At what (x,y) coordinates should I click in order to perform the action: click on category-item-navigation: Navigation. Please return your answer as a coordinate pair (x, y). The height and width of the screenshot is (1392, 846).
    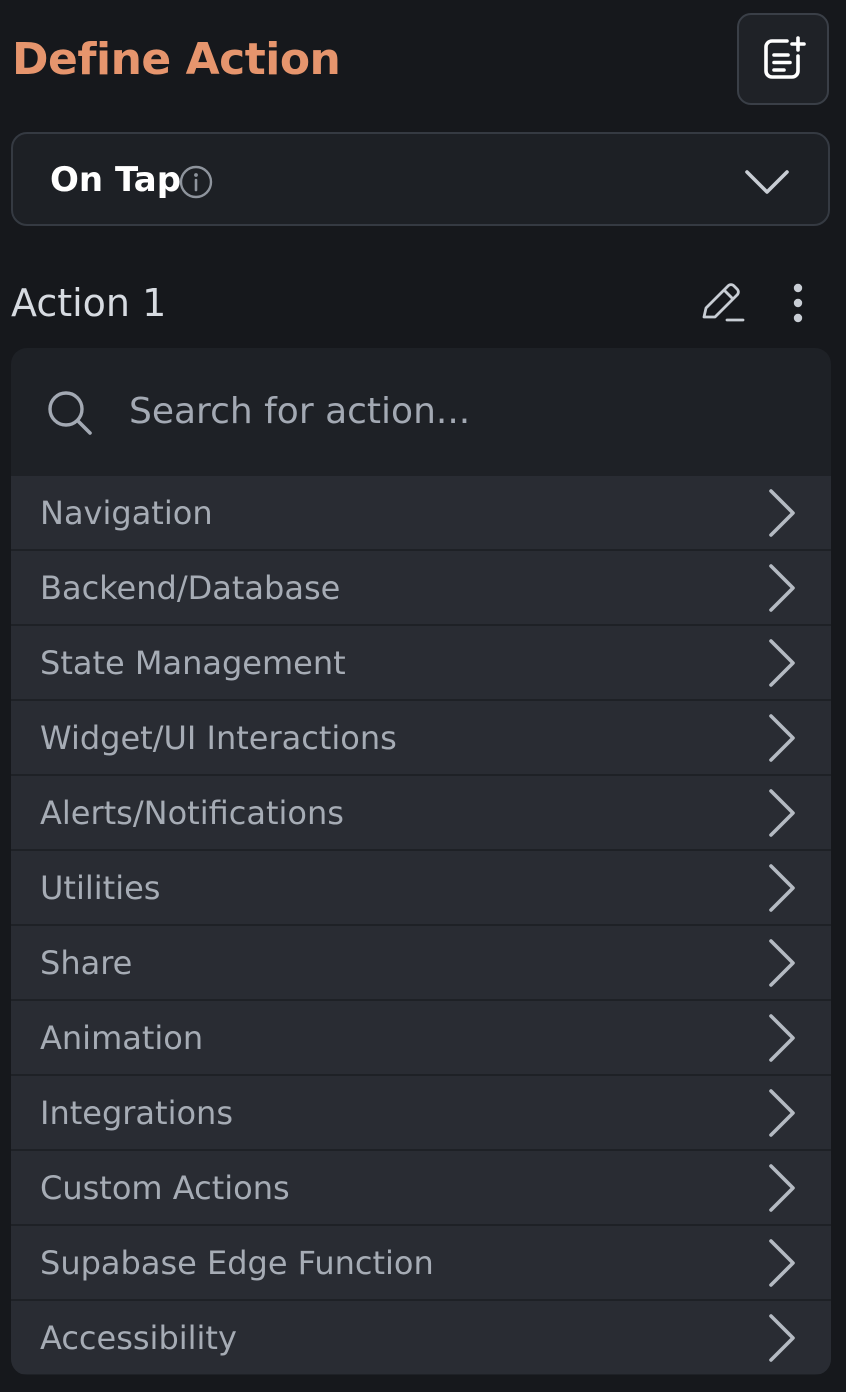
    Looking at the image, I should click on (421, 512).